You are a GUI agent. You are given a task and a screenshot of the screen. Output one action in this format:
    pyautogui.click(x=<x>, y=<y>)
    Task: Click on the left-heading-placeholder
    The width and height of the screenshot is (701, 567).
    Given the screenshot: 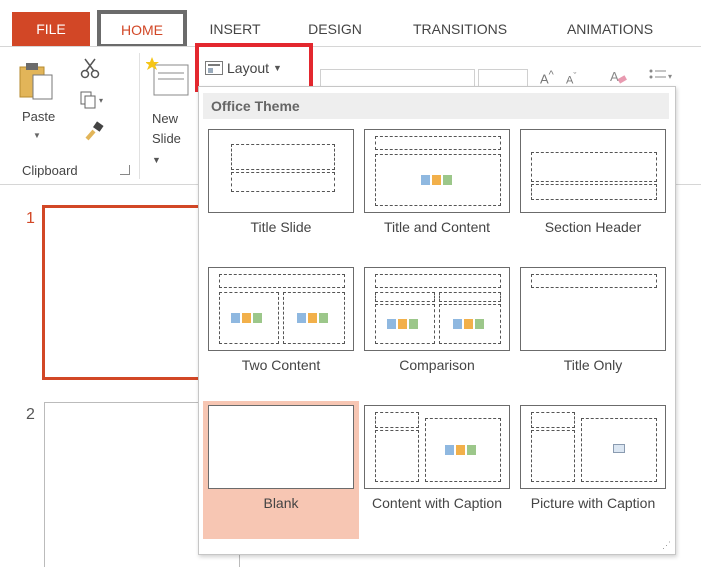 What is the action you would take?
    pyautogui.click(x=405, y=297)
    